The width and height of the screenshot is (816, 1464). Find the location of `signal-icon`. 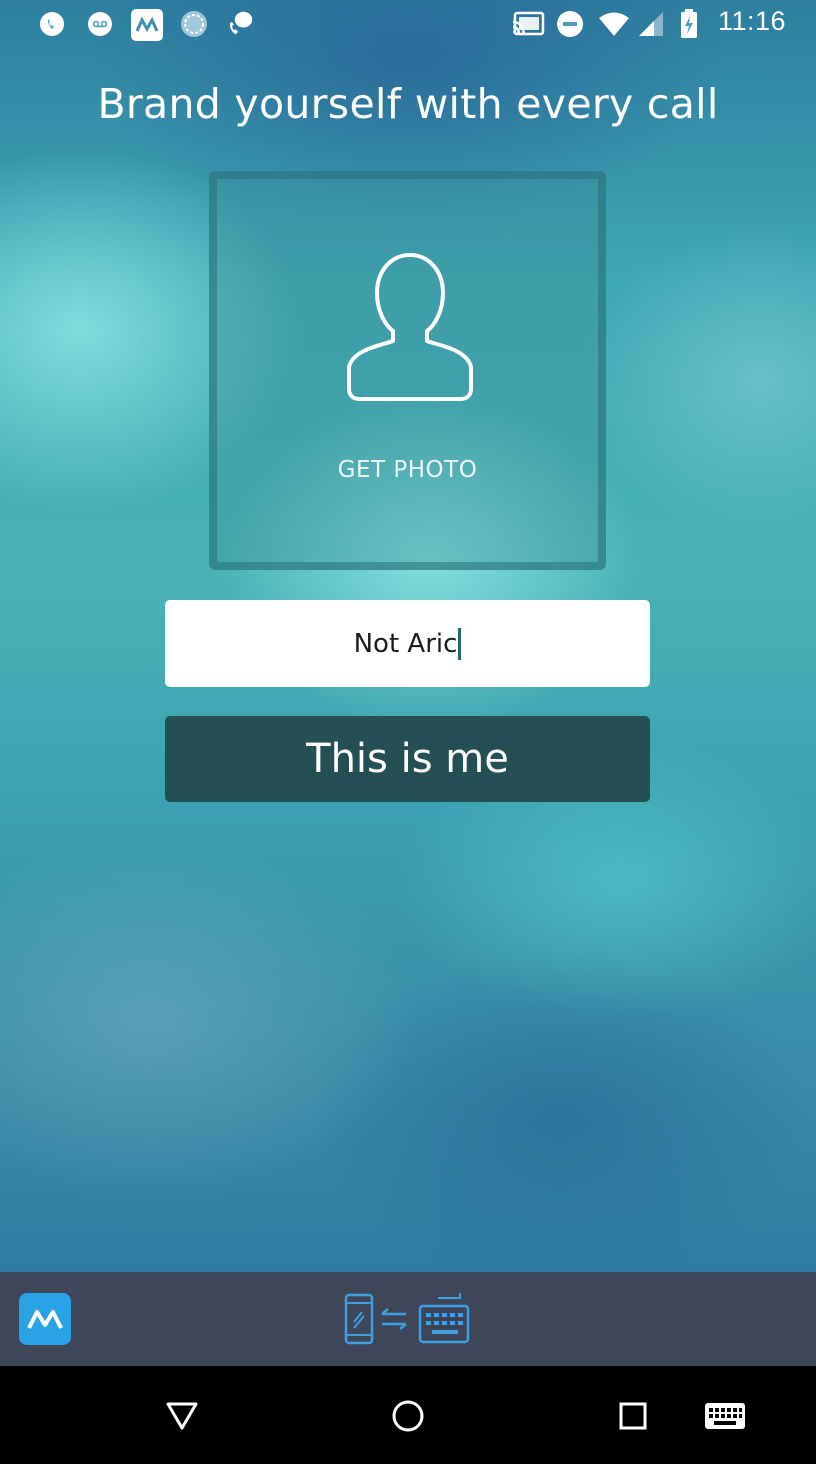

signal-icon is located at coordinates (651, 24).